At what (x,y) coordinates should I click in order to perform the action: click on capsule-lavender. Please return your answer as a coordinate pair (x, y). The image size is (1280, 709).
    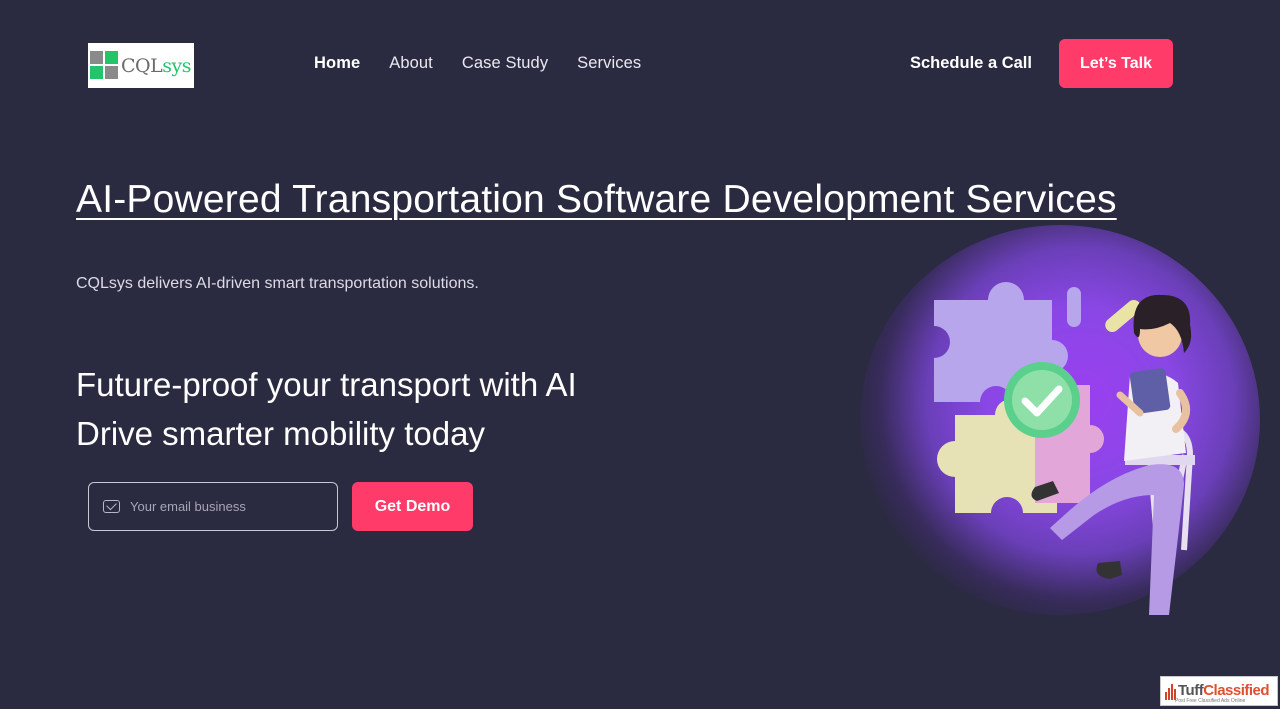
    Looking at the image, I should click on (1074, 307).